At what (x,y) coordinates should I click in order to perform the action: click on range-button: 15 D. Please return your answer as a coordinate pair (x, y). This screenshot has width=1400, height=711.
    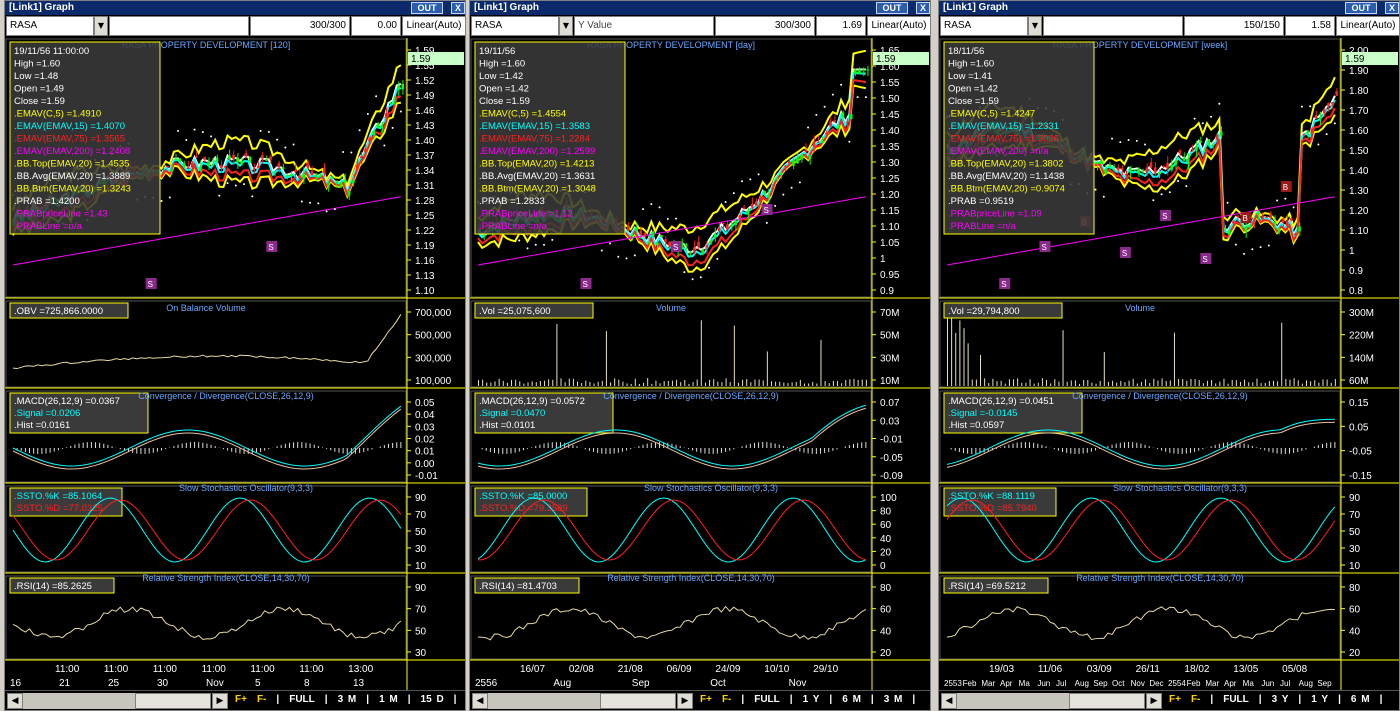
    Looking at the image, I should click on (432, 699).